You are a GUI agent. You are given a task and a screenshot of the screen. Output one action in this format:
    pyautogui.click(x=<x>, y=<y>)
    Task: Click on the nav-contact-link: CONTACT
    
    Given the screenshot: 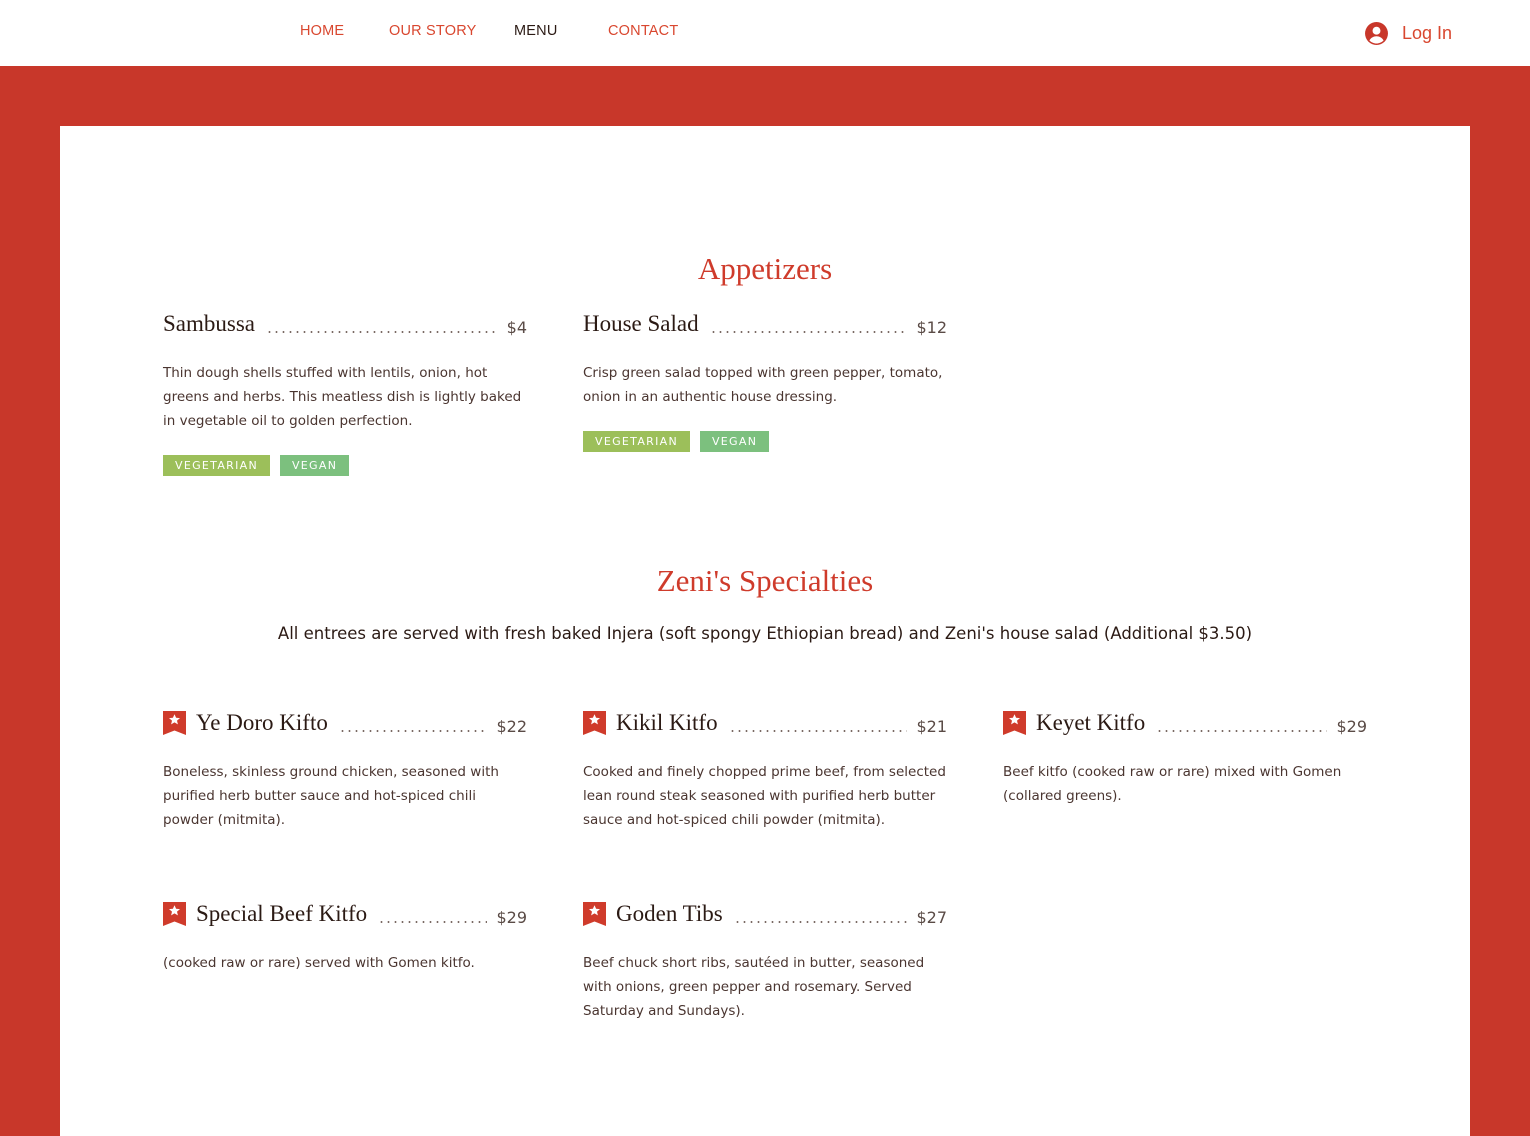 What is the action you would take?
    pyautogui.click(x=643, y=31)
    